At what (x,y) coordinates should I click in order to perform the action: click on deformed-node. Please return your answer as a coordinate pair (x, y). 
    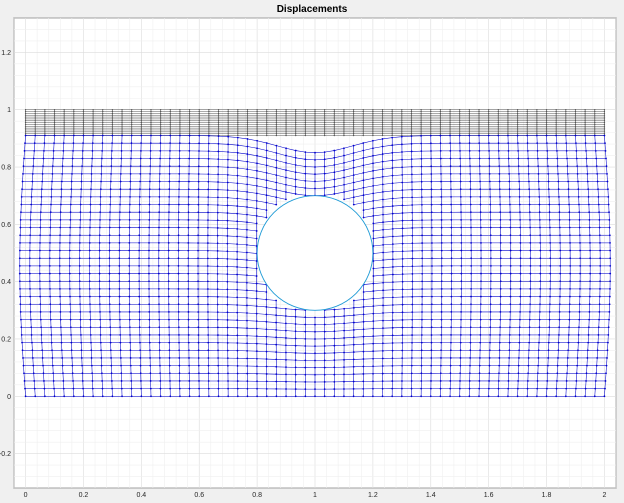
    Looking at the image, I should click on (20, 235).